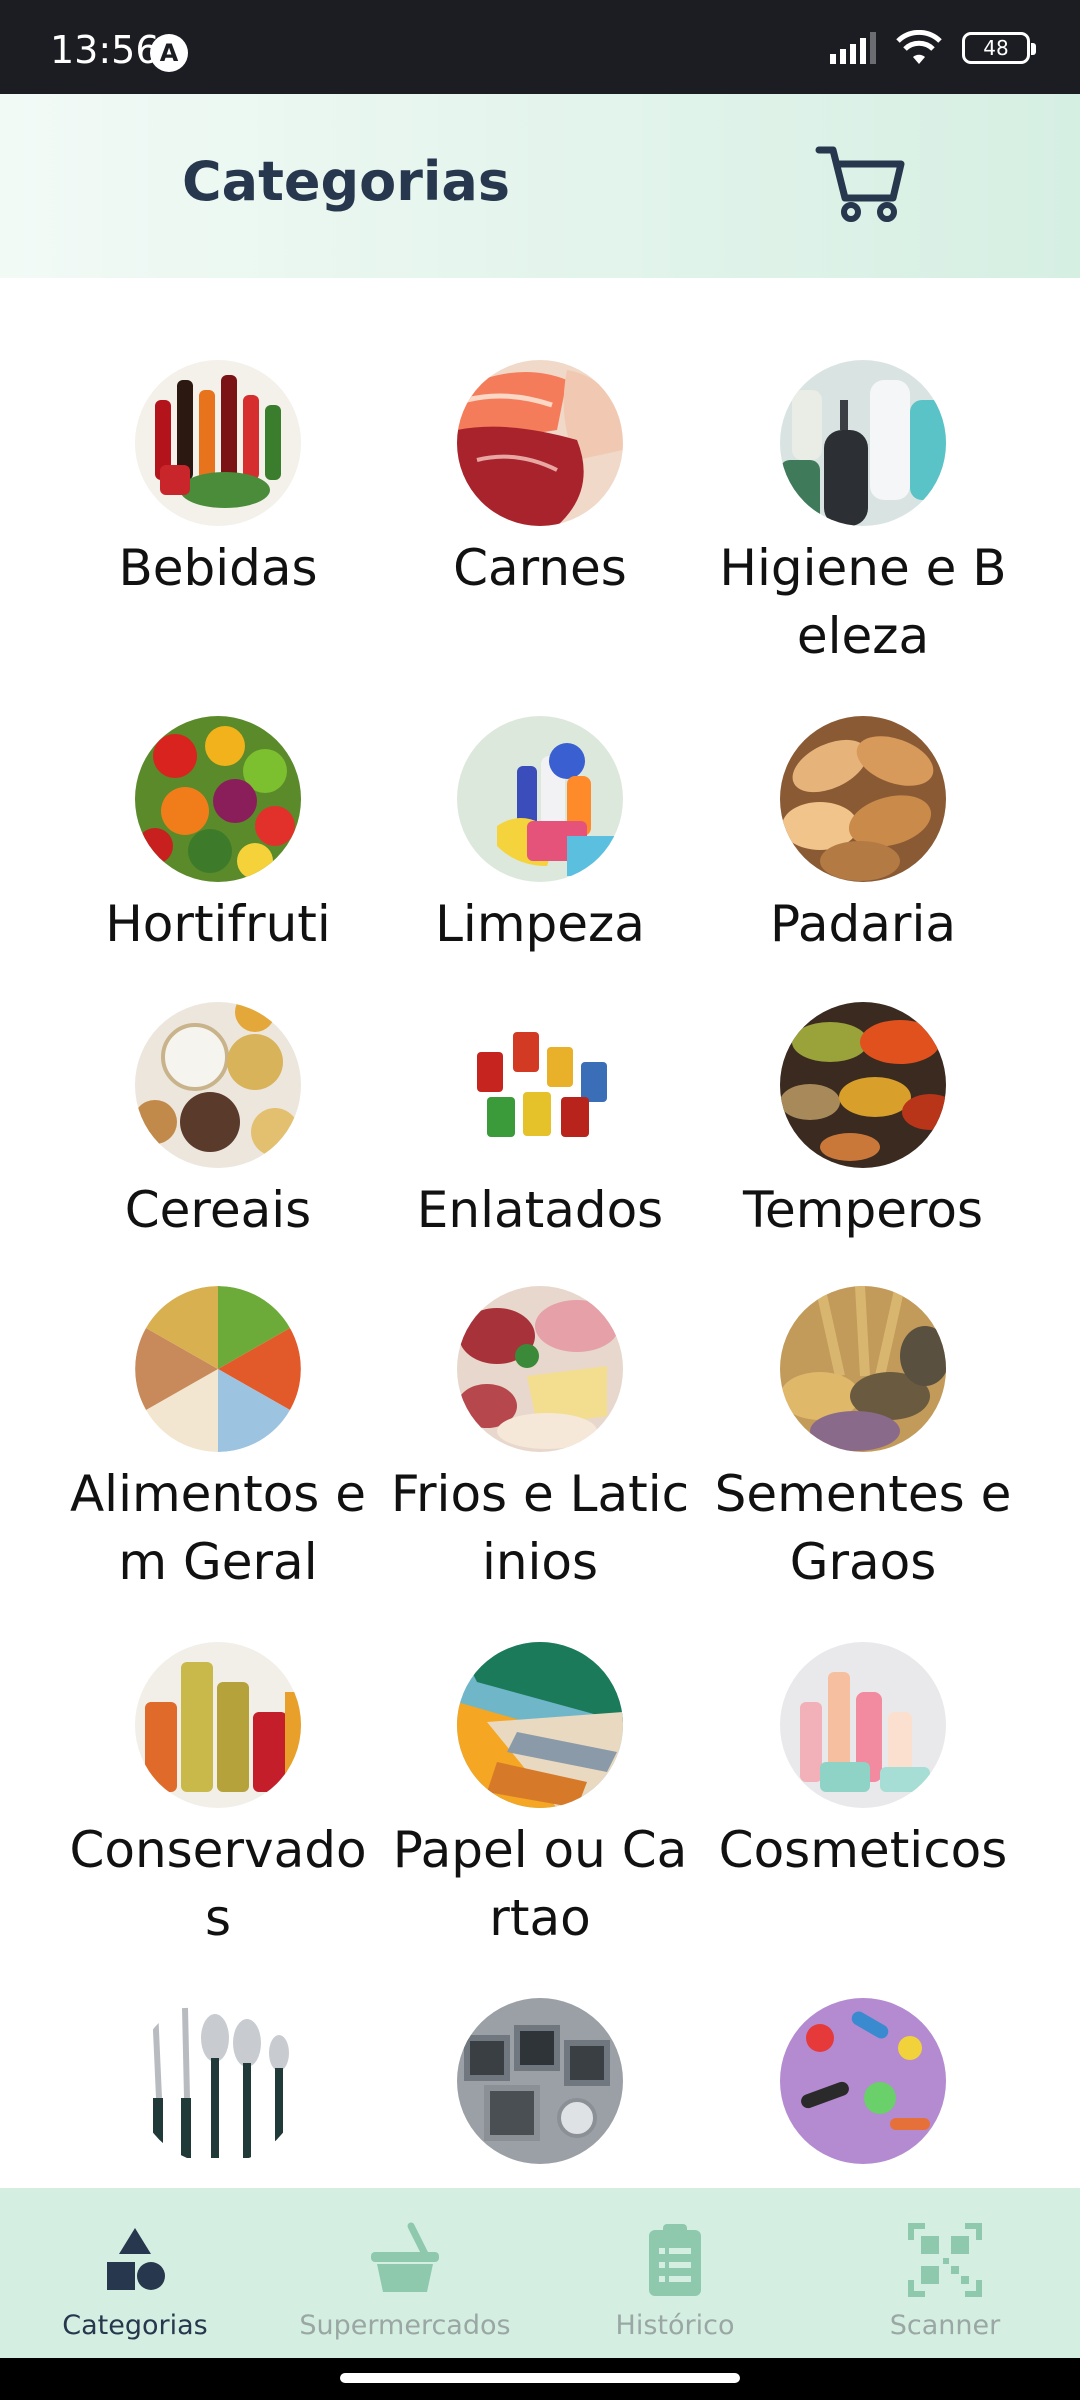 This screenshot has width=1080, height=2400. I want to click on pet-toys-image, so click(863, 2081).